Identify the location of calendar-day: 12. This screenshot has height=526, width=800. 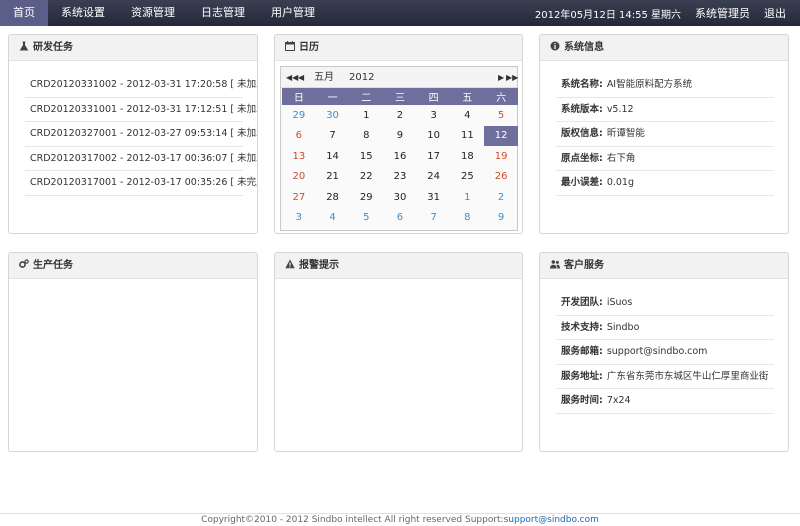
(501, 135).